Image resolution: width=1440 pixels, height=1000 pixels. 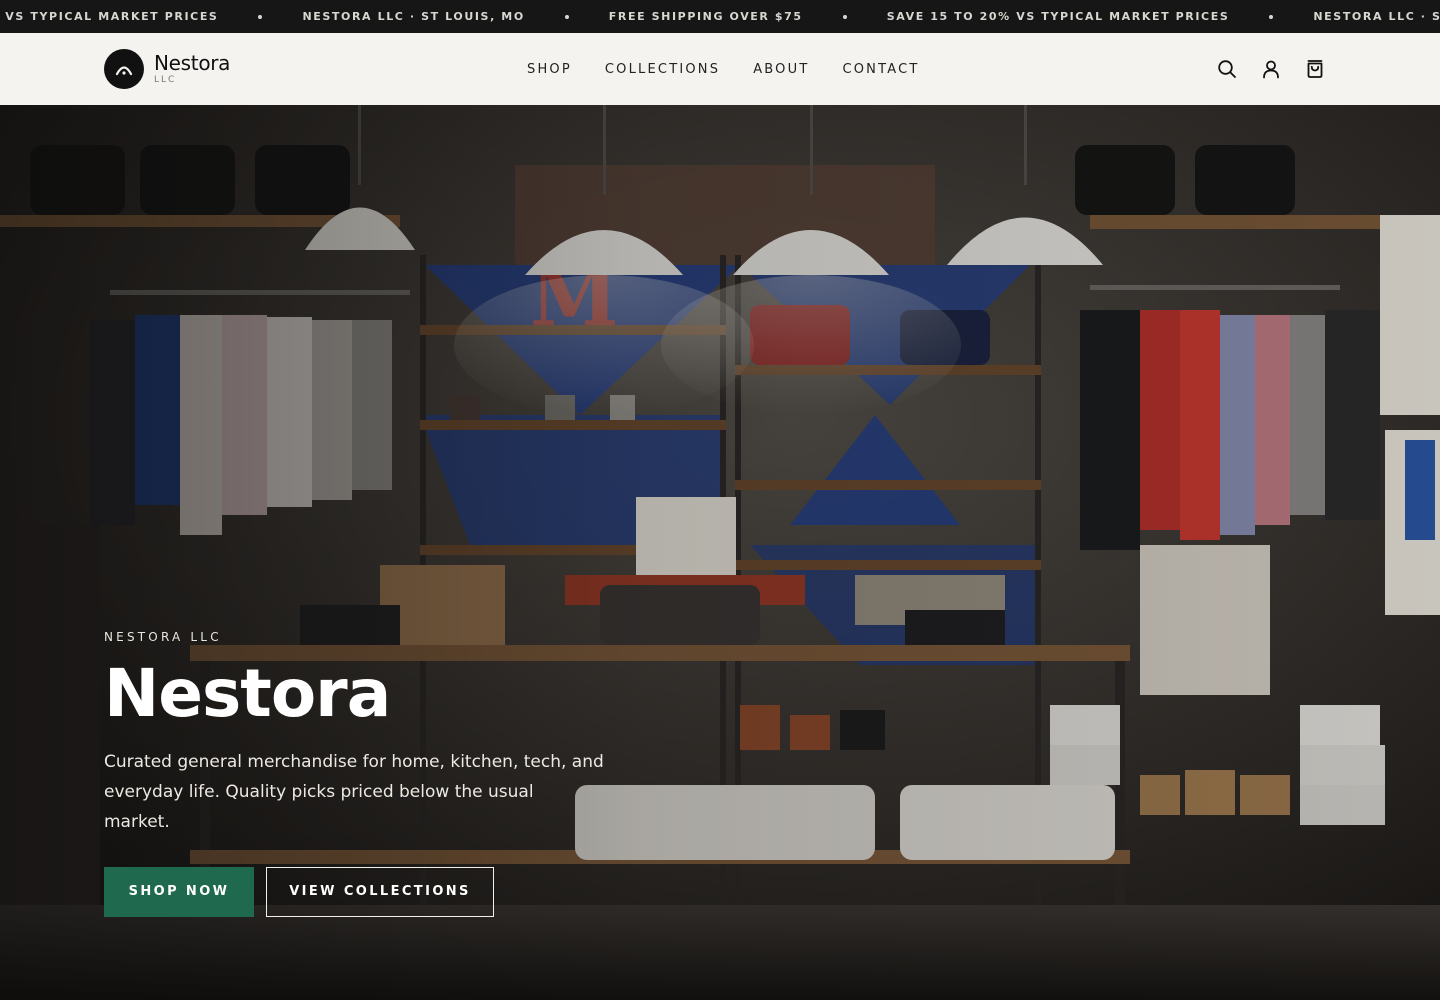 I want to click on brand-subtitle: LLC, so click(x=165, y=80).